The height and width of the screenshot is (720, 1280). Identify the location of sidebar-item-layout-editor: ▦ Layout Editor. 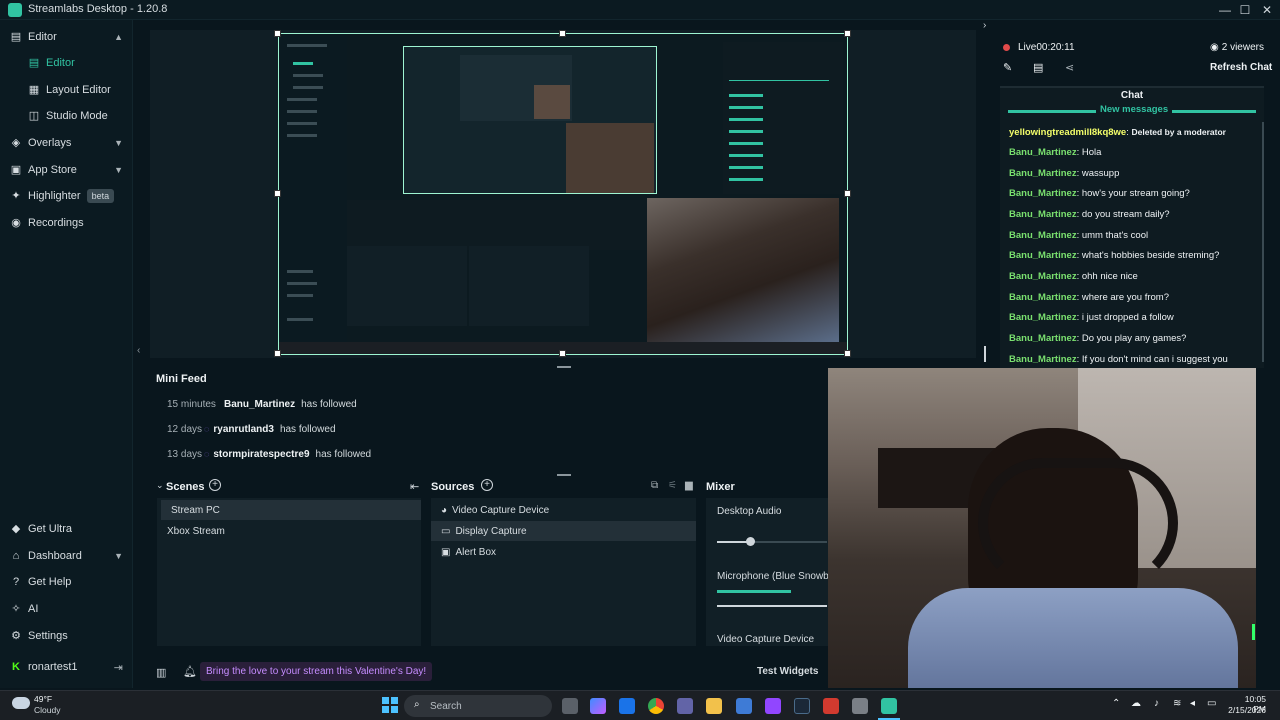
(66, 90).